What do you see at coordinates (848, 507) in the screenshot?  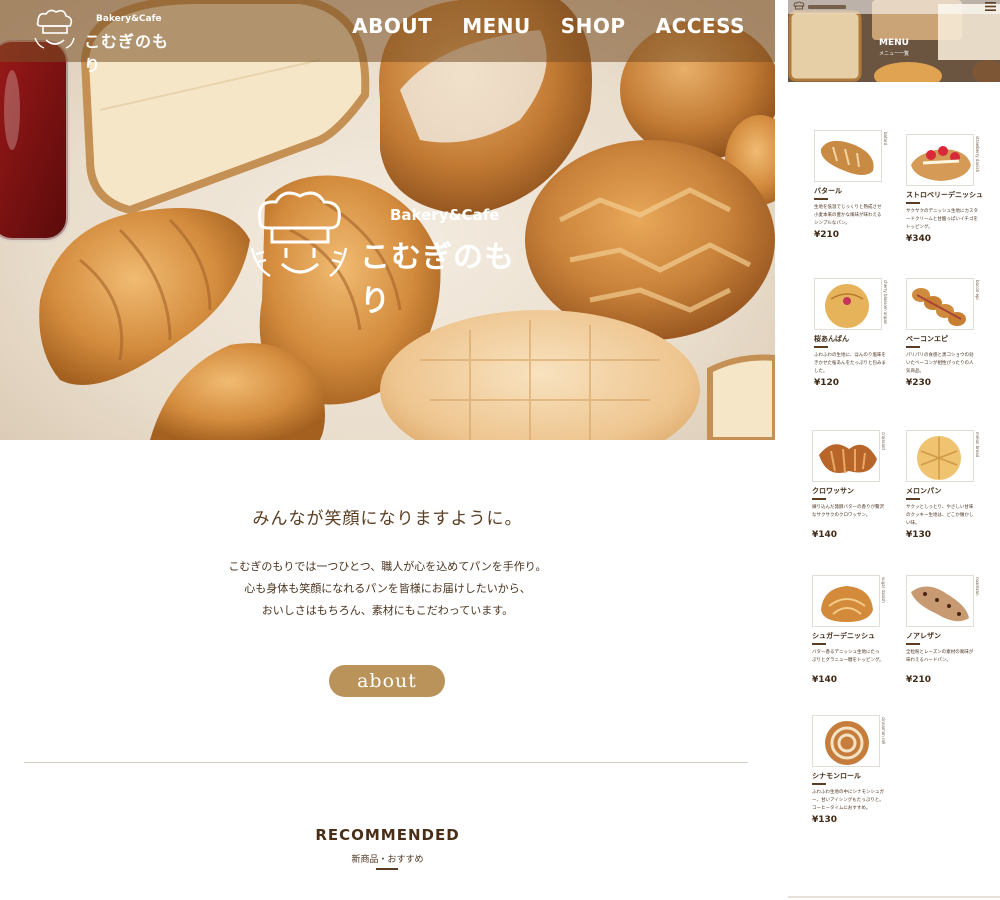 I see `menu-item-desc-line: 練り込んだ発酵バターの香りが贅沢` at bounding box center [848, 507].